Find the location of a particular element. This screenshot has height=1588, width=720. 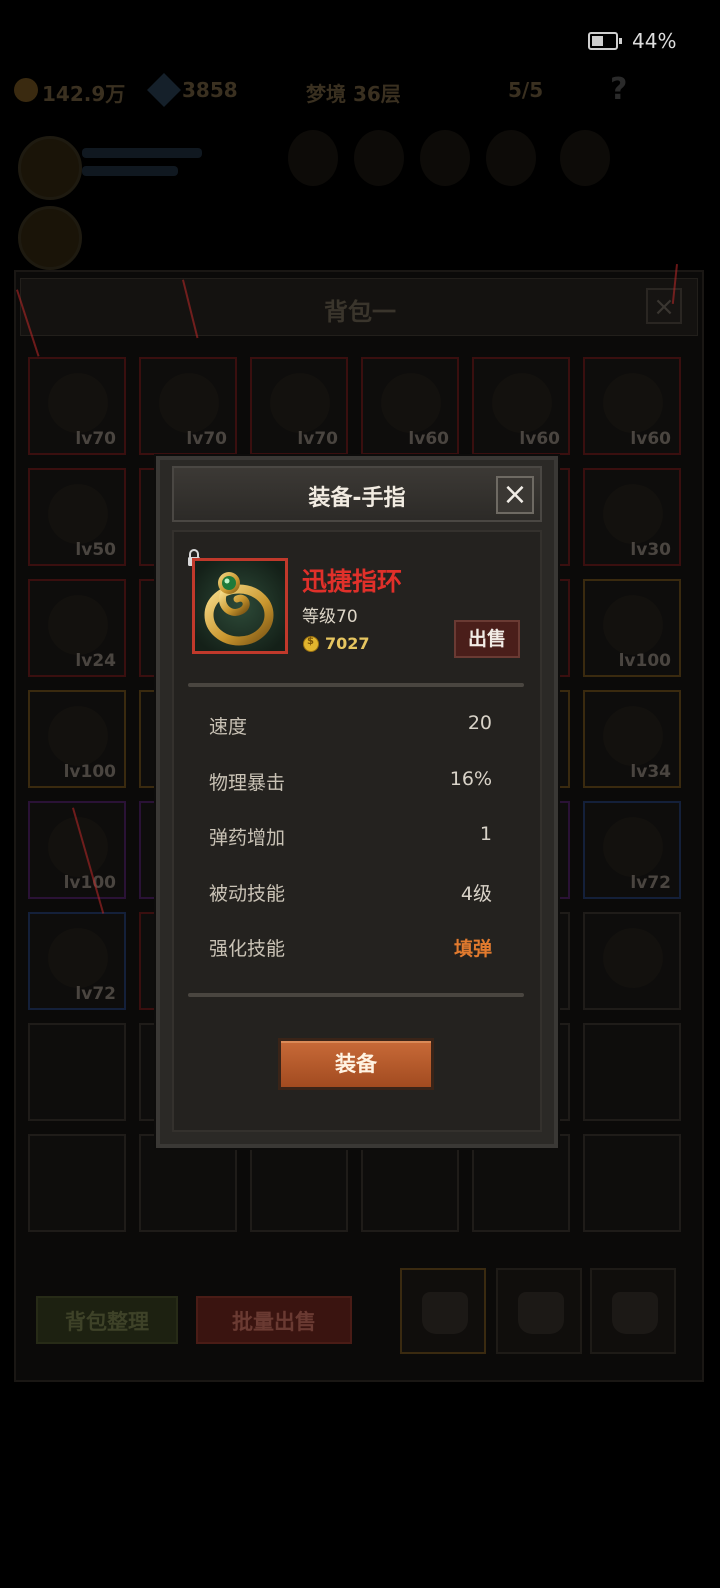

item-name: 迅捷指环 is located at coordinates (352, 581).